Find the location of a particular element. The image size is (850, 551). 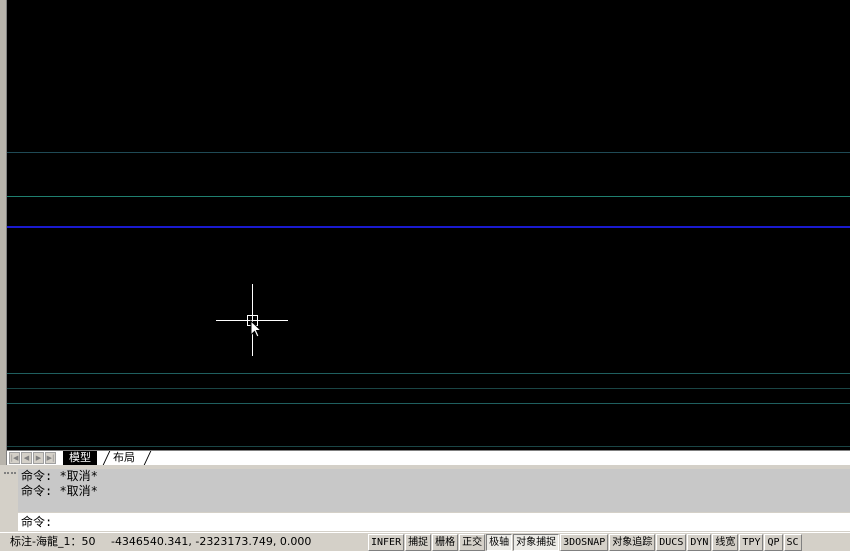

command-input: 命令: is located at coordinates (434, 522).